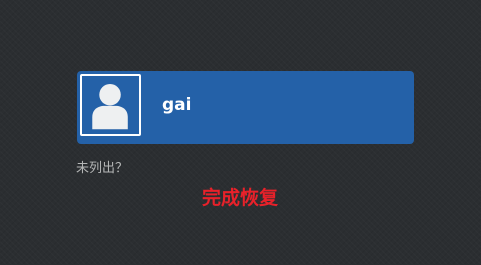 The width and height of the screenshot is (481, 265). I want to click on not-listed-link: 未列出？, so click(102, 169).